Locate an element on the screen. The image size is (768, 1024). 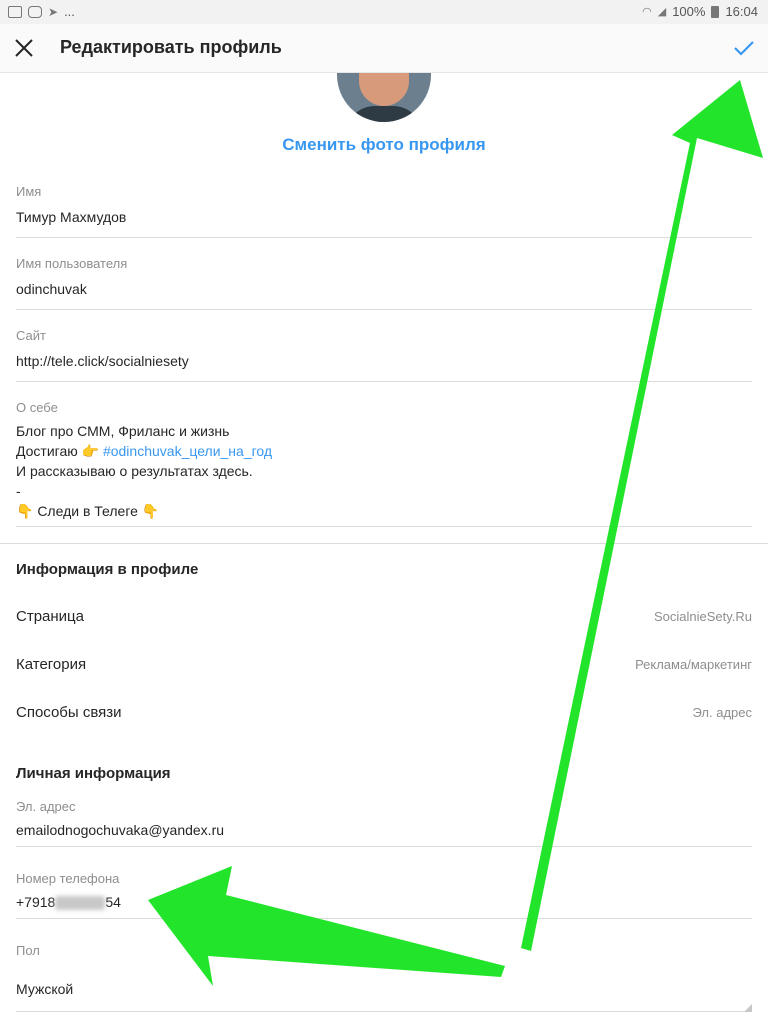
signal-icon: ◢ is located at coordinates (662, 12).